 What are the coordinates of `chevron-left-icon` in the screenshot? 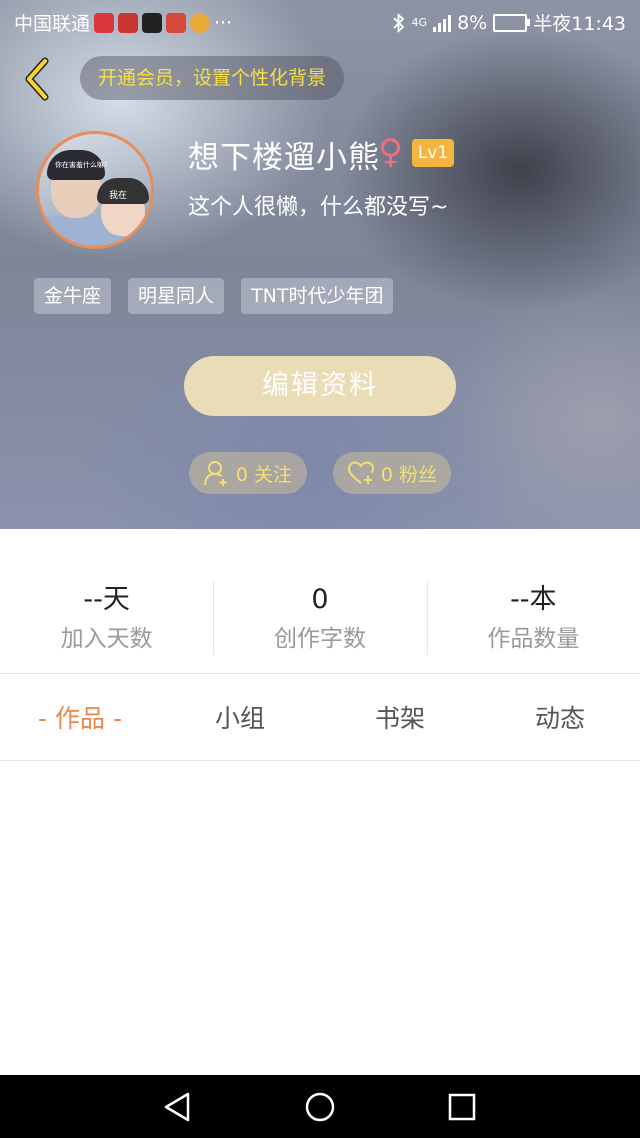 It's located at (37, 79).